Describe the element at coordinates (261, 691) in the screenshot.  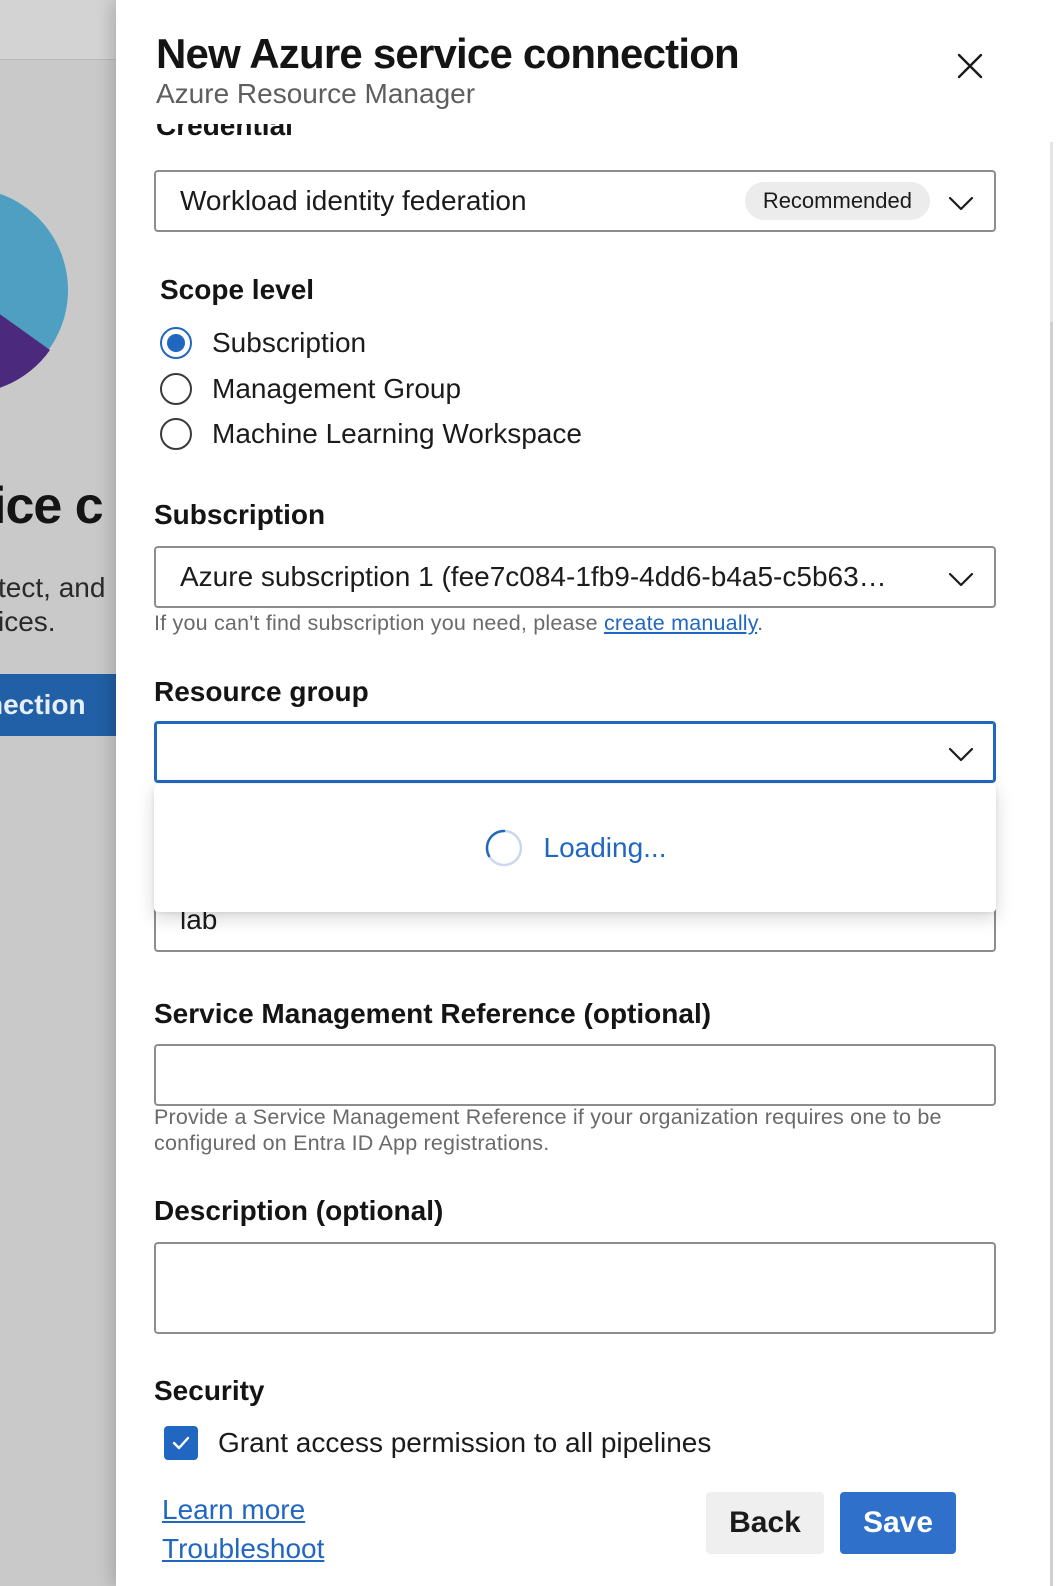
I see `resource-group-label: Resource group` at that location.